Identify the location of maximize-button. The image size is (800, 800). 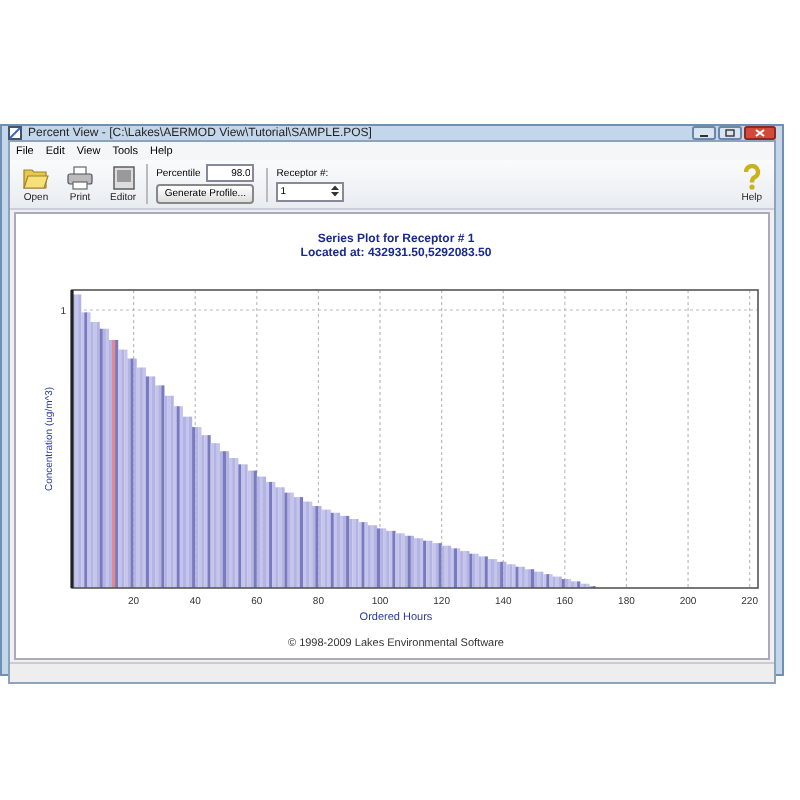
(730, 133).